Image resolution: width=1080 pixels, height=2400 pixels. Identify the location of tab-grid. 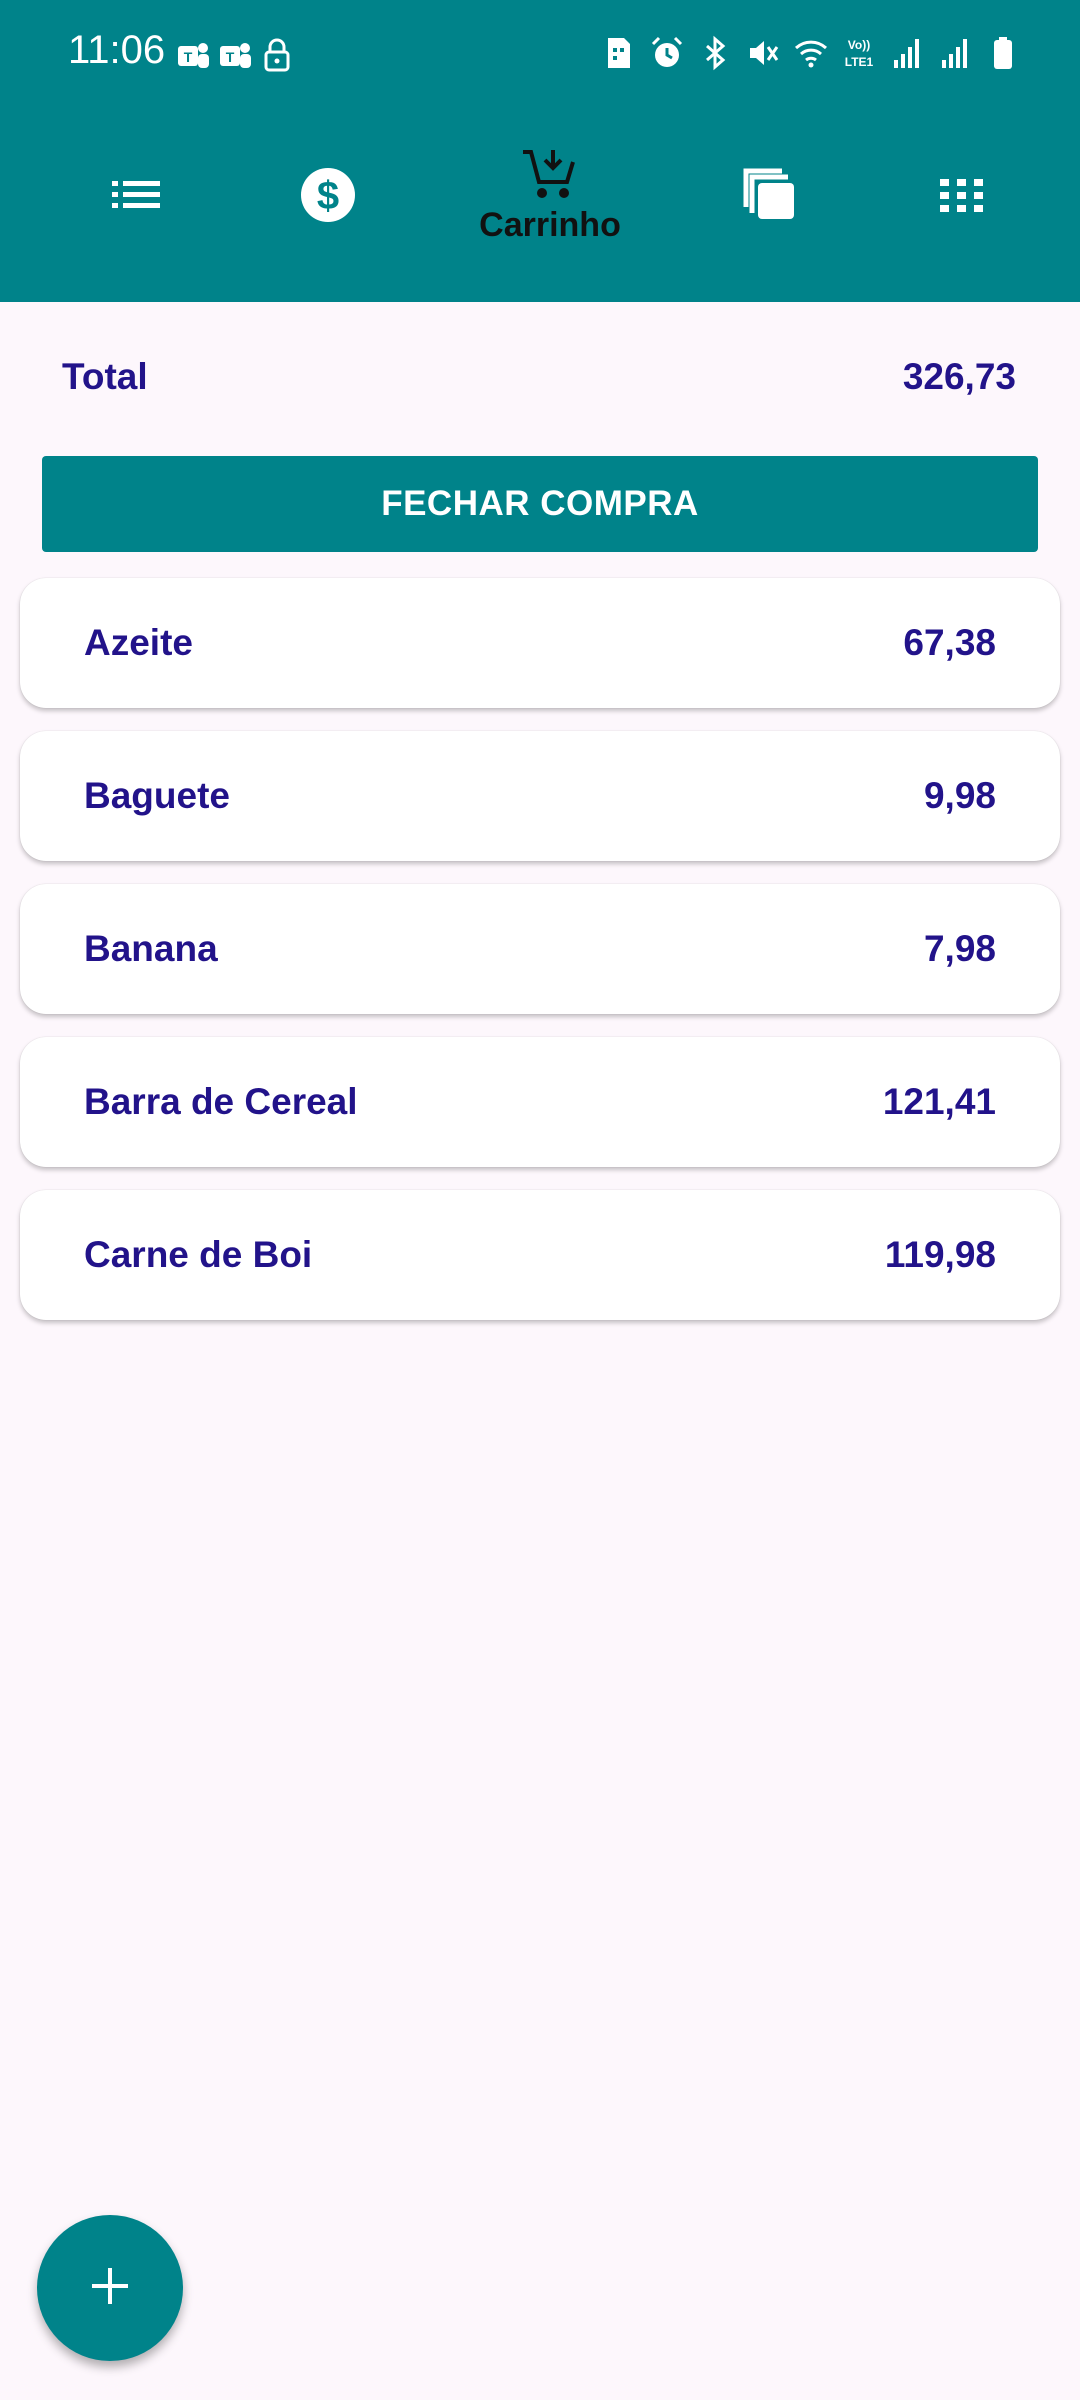
(962, 195).